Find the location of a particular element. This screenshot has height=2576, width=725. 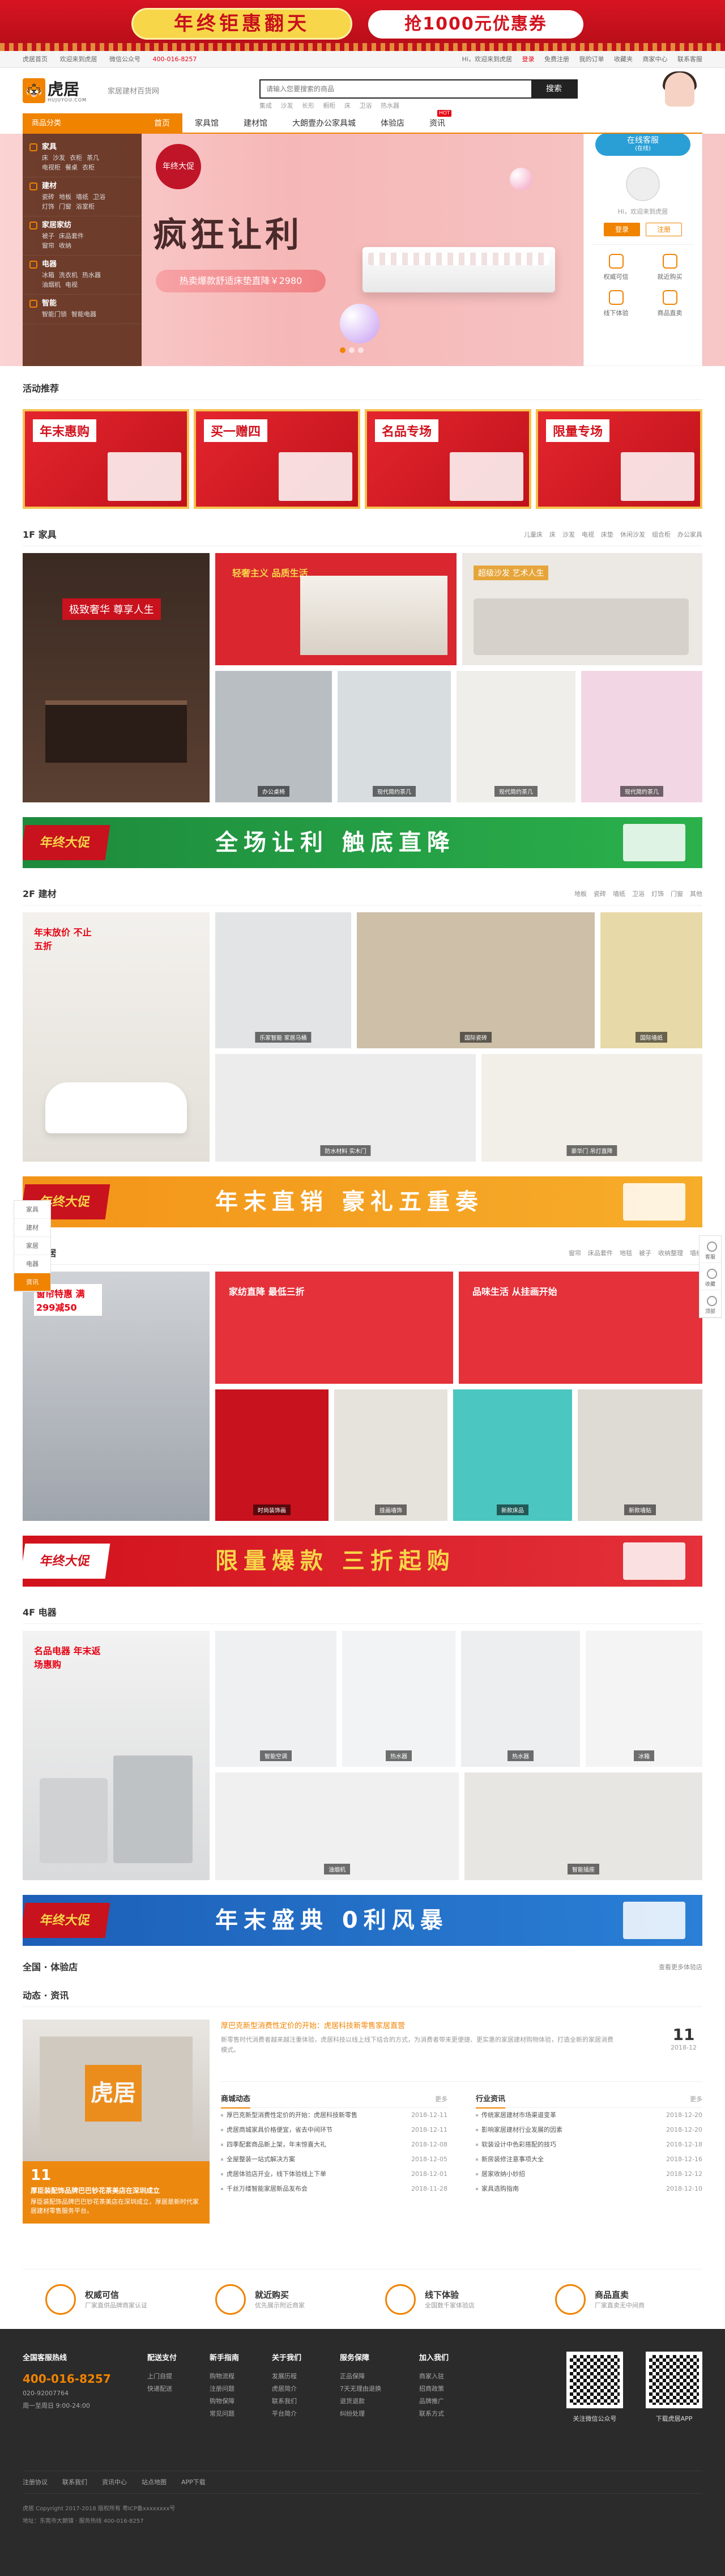

product-tile: 智能空调 is located at coordinates (275, 1699).